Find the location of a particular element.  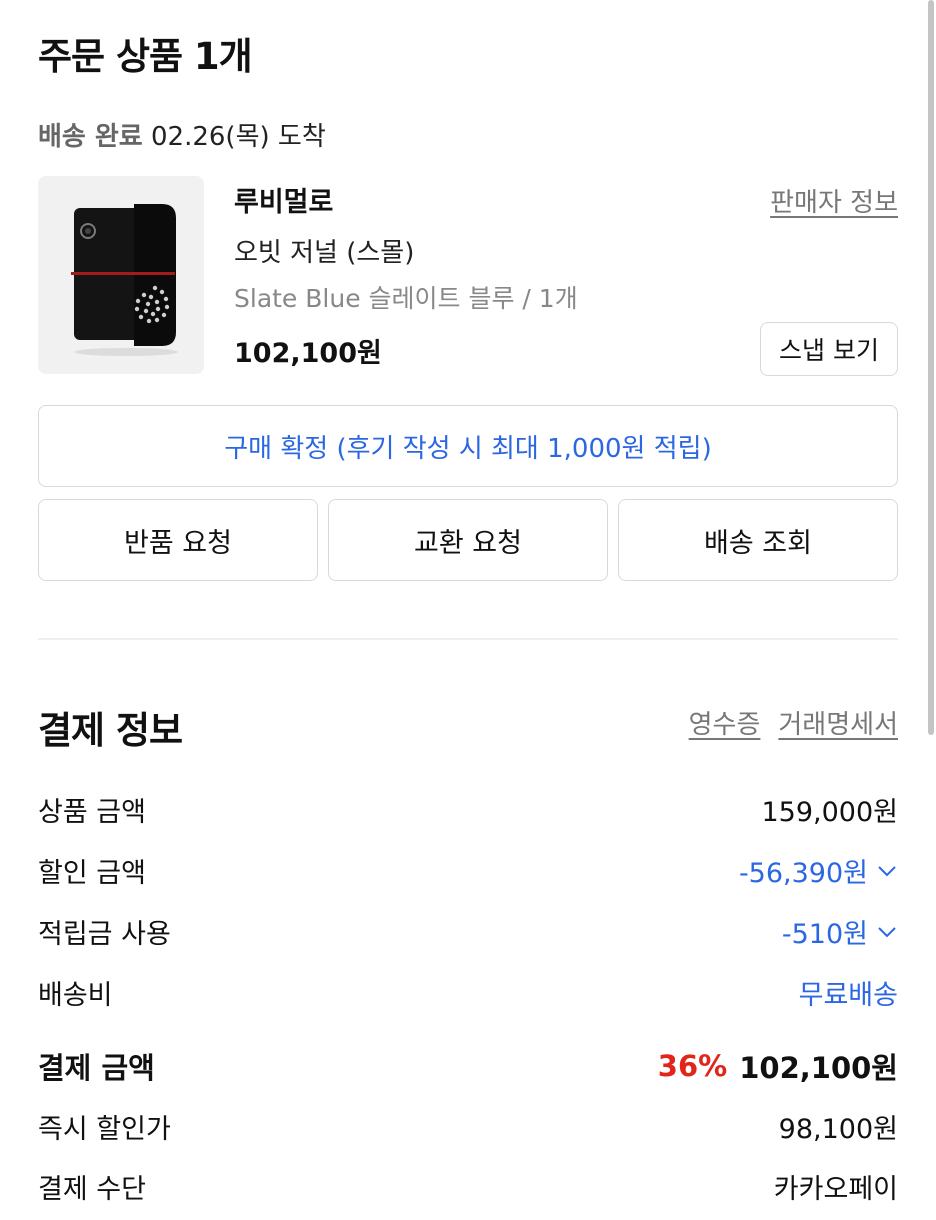

row-value: 159,000원 is located at coordinates (830, 812).